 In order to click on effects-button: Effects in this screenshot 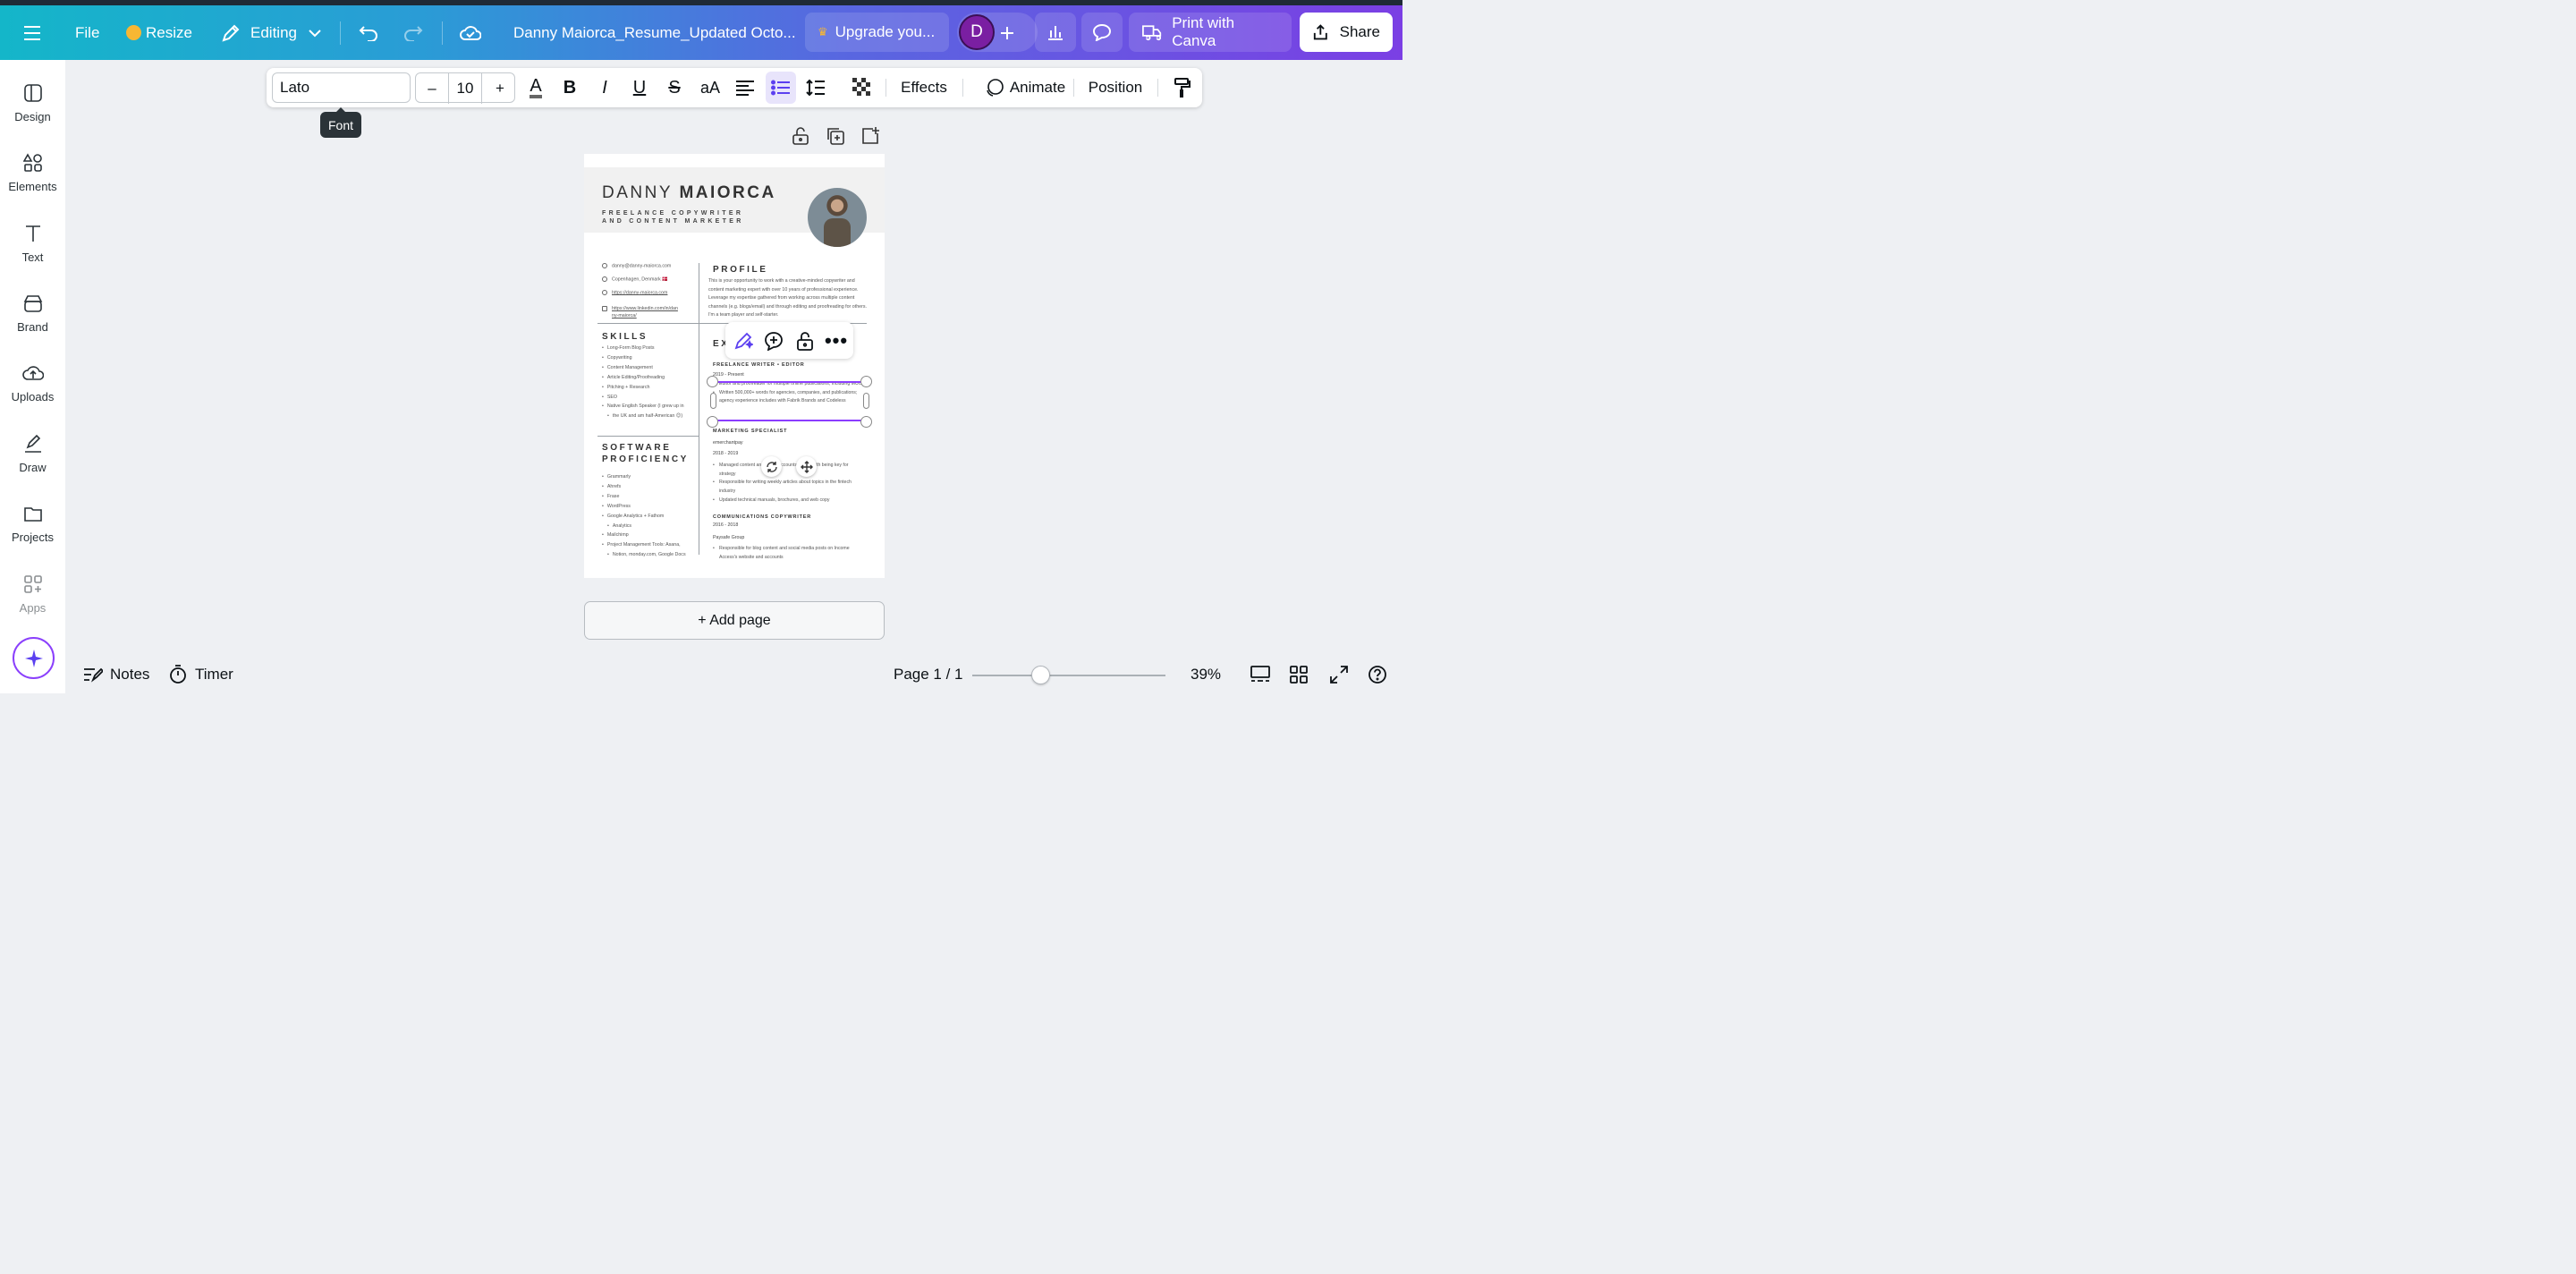, I will do `click(924, 87)`.